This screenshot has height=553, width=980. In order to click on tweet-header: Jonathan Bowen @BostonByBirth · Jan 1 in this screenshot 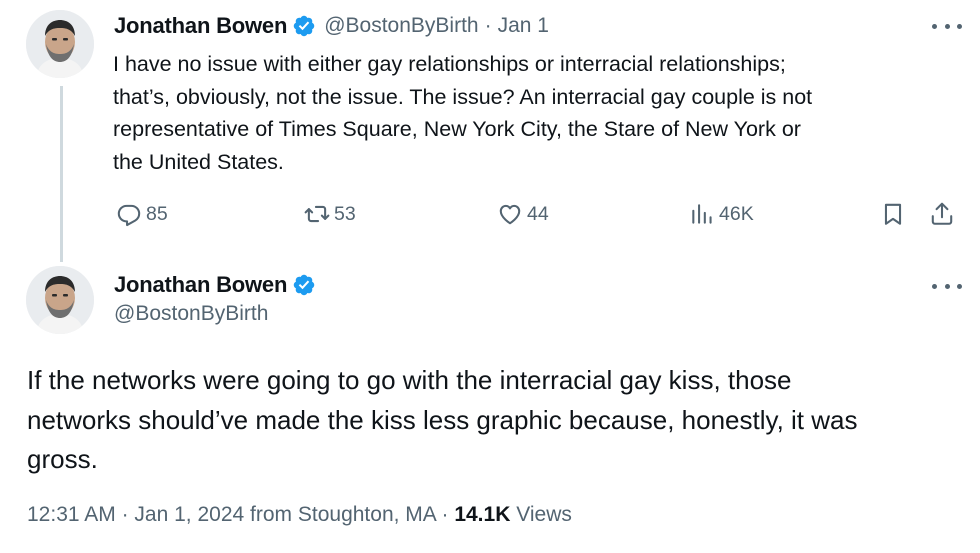, I will do `click(331, 26)`.